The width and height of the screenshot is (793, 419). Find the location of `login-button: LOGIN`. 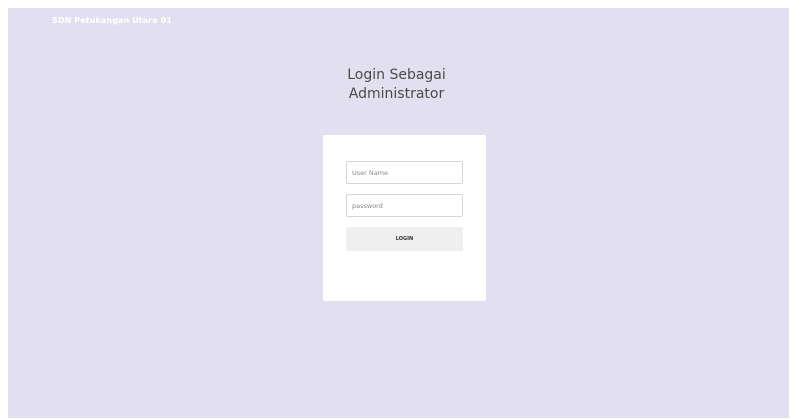

login-button: LOGIN is located at coordinates (404, 239).